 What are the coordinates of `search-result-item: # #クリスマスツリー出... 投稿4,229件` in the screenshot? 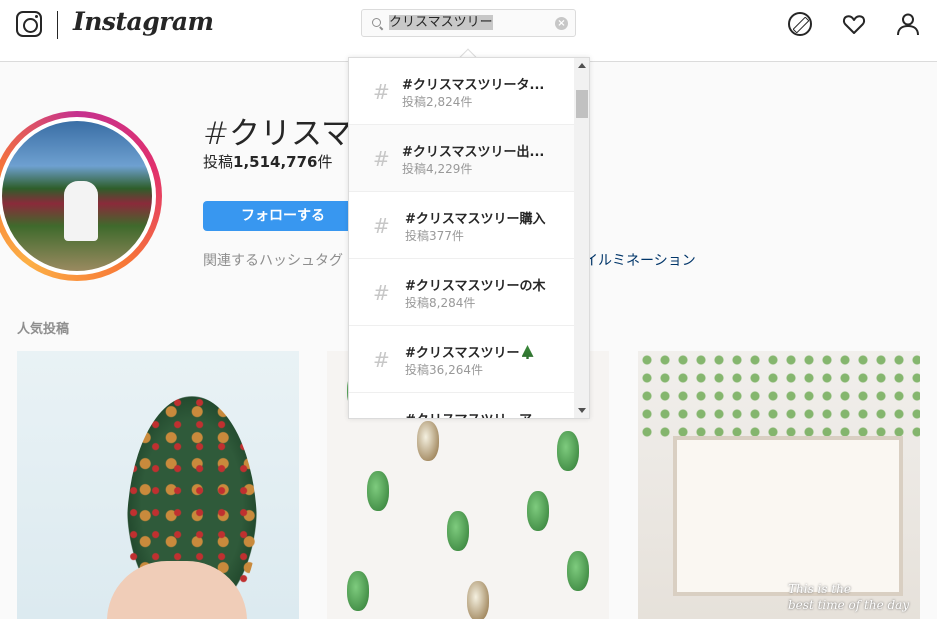 It's located at (461, 158).